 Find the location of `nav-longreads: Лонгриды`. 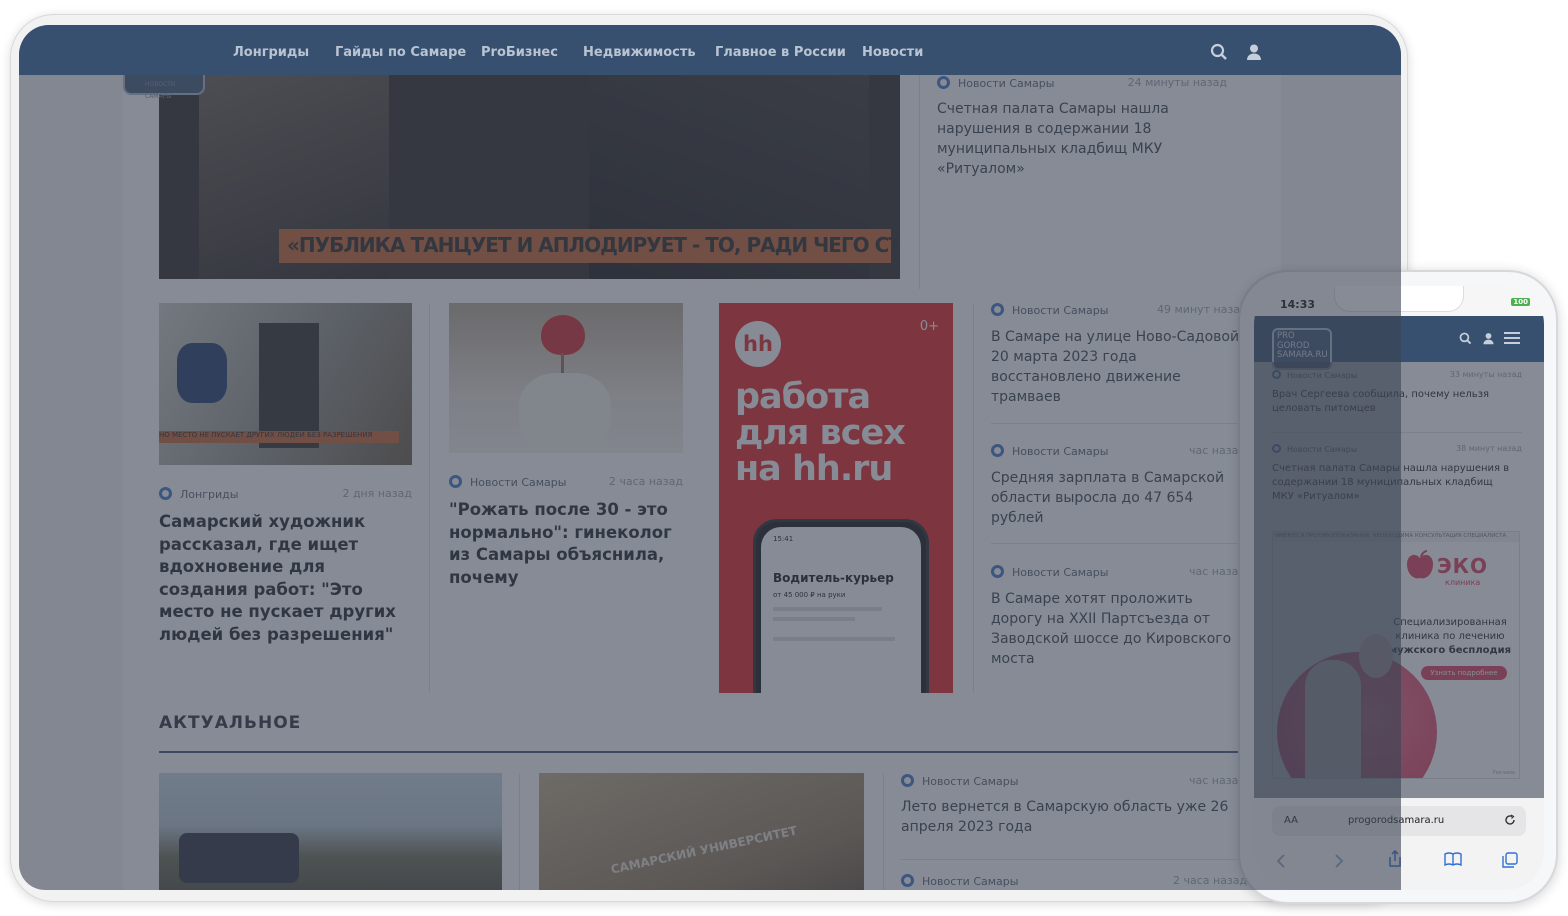

nav-longreads: Лонгриды is located at coordinates (271, 52).